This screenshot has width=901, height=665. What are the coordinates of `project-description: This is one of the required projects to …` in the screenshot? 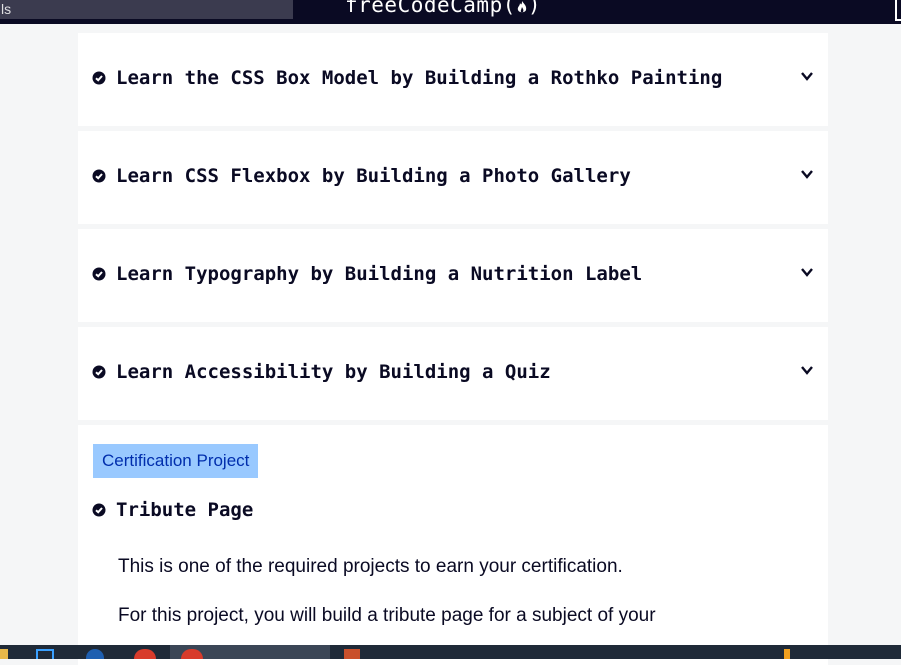 It's located at (370, 566).